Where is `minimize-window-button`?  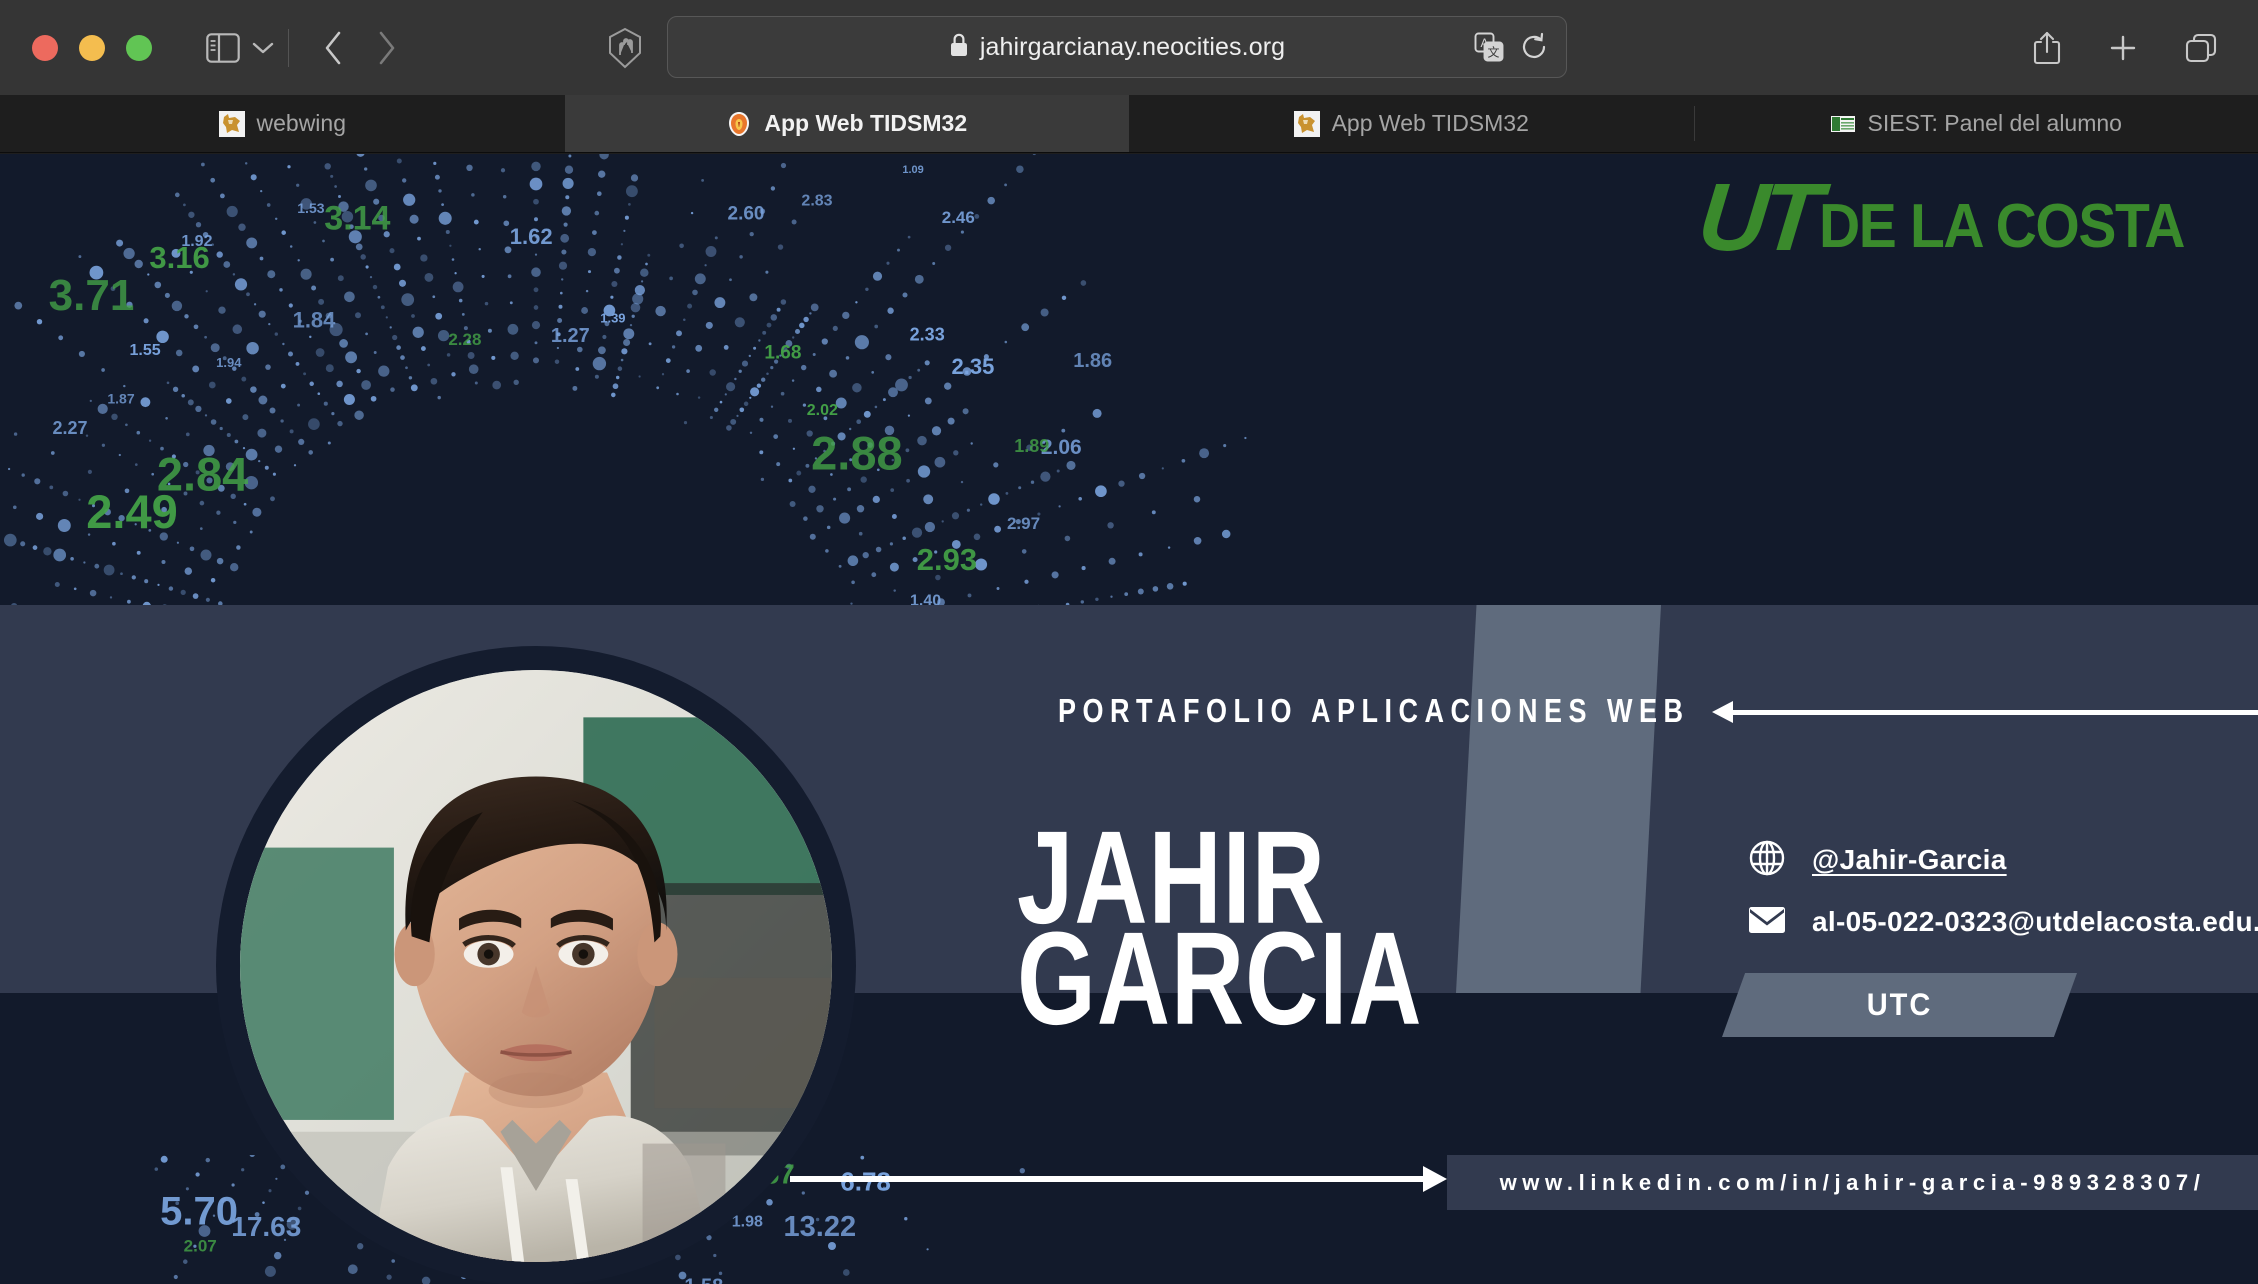 minimize-window-button is located at coordinates (92, 47).